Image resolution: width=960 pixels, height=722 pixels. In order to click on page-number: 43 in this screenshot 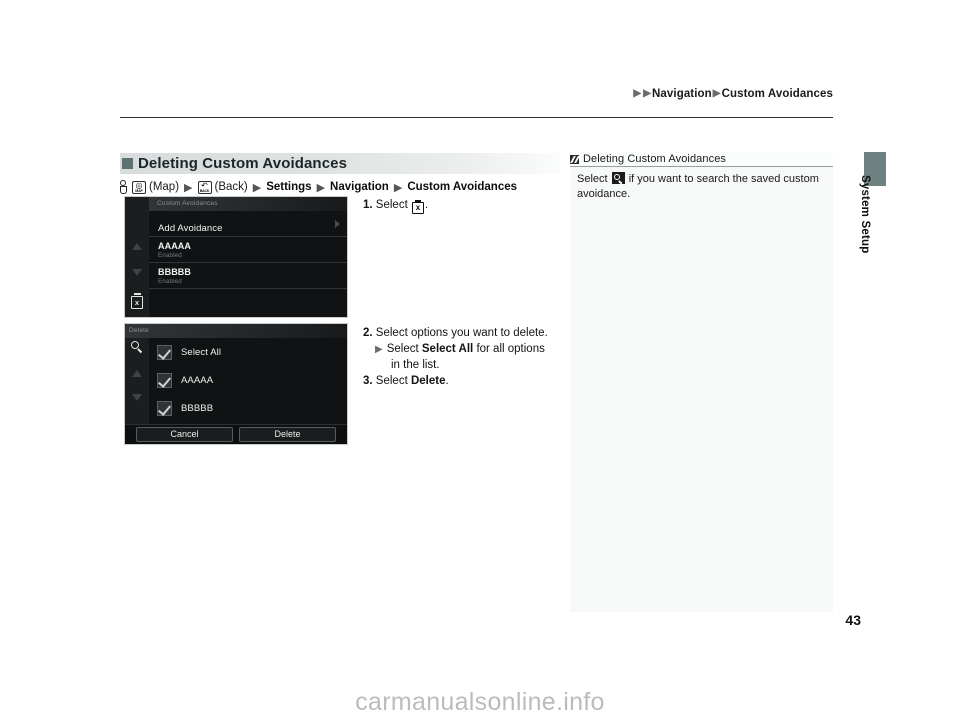, I will do `click(853, 620)`.